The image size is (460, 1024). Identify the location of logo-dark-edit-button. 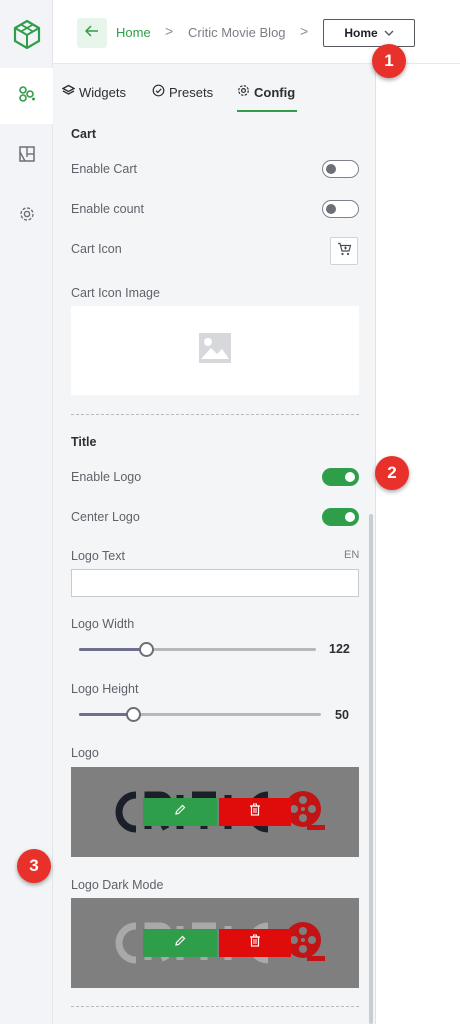
(180, 943).